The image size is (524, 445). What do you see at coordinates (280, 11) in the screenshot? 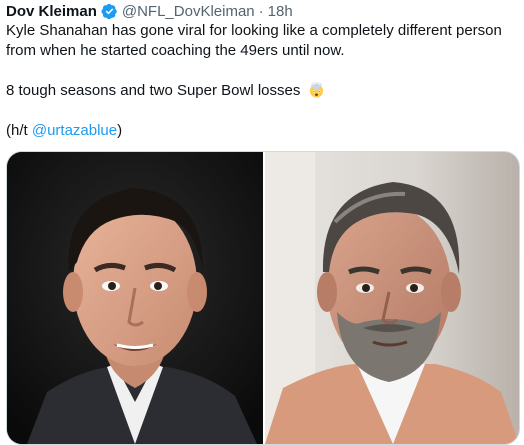
I see `tweet-timestamp: 18h` at bounding box center [280, 11].